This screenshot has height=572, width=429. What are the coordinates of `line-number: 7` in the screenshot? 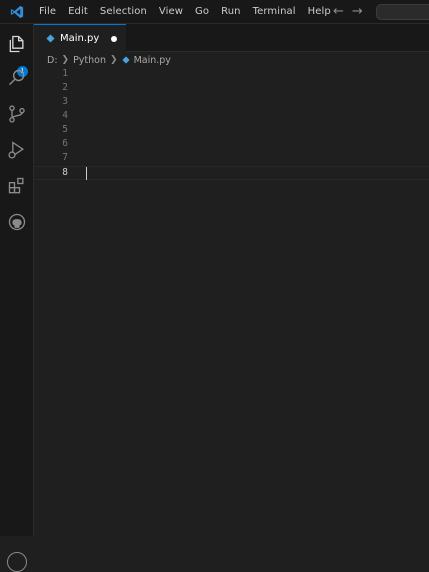 It's located at (65, 157).